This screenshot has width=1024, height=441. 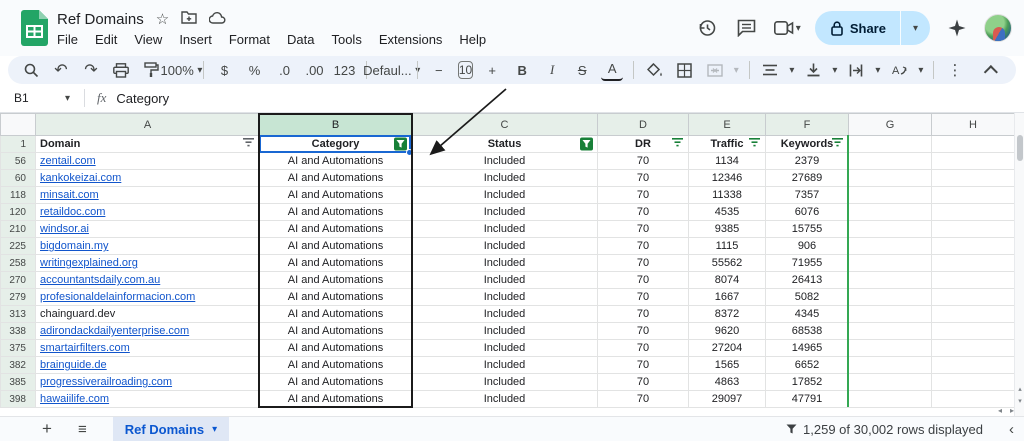 I want to click on cell-domain: profesionaldelainformacion.com, so click(x=147, y=297).